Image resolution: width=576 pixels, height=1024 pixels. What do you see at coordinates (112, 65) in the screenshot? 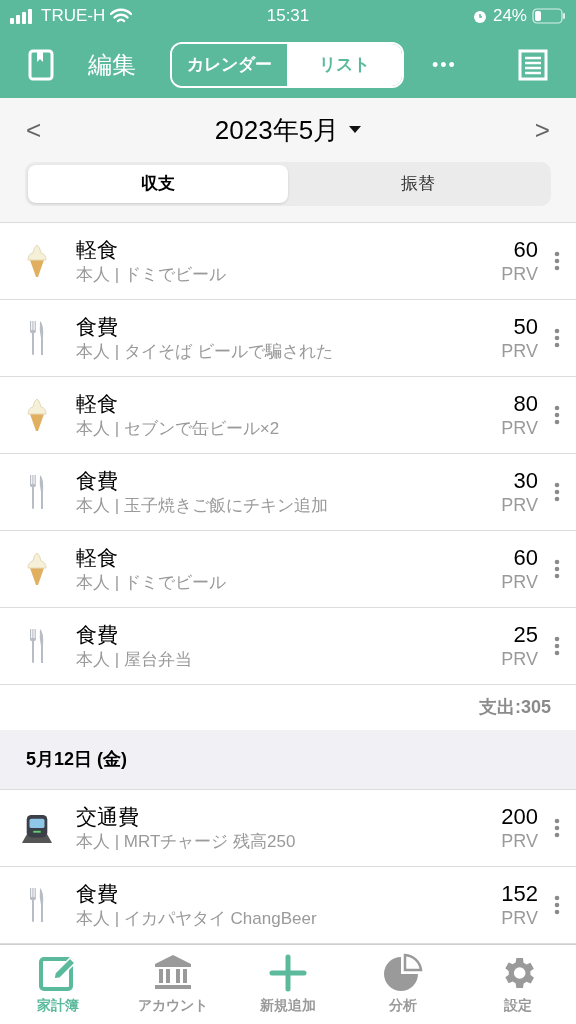
I see `edit-button: 編集` at bounding box center [112, 65].